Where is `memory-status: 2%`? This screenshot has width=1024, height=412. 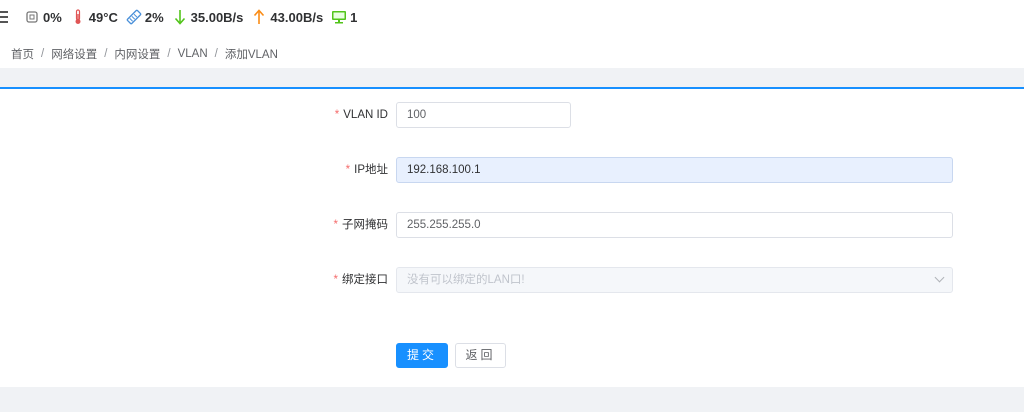
memory-status: 2% is located at coordinates (145, 17).